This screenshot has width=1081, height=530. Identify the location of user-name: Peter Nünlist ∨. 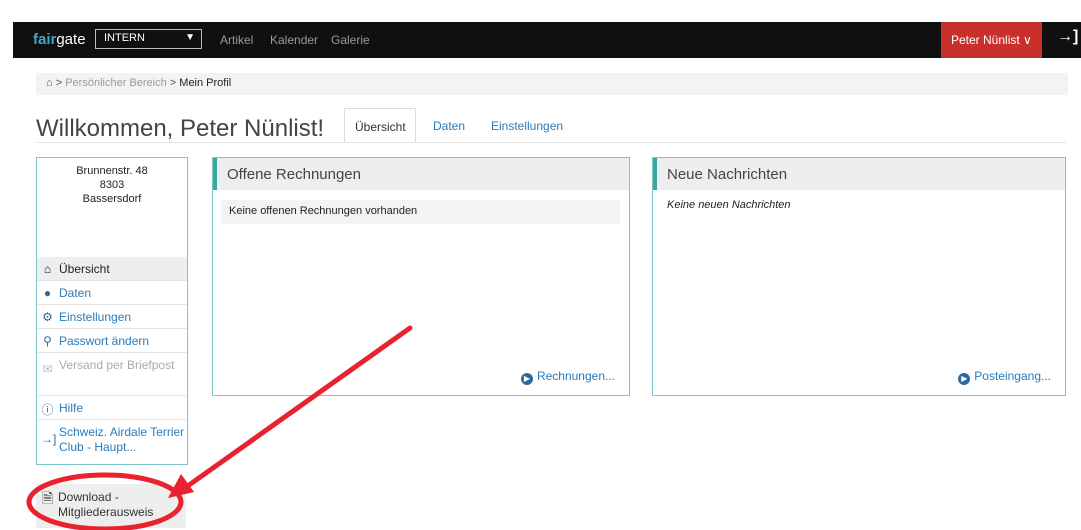
(991, 40).